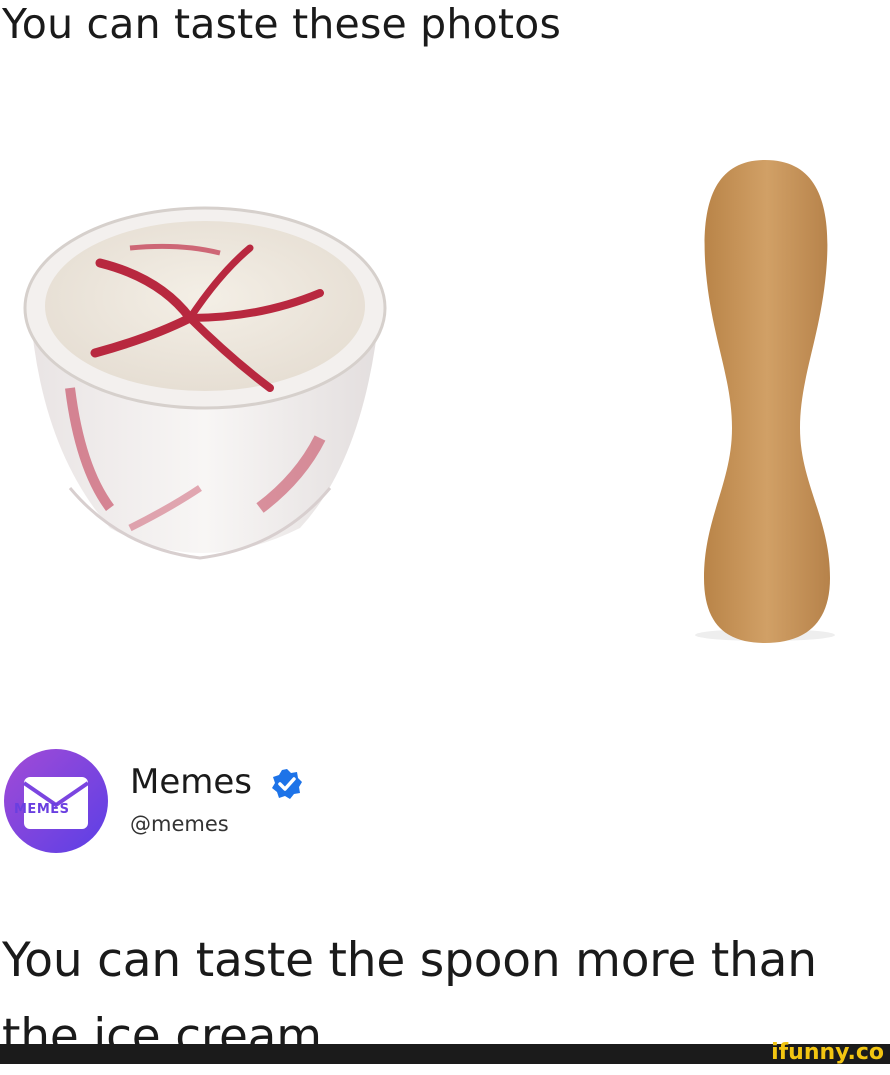  What do you see at coordinates (179, 824) in the screenshot?
I see `account-handle: @memes` at bounding box center [179, 824].